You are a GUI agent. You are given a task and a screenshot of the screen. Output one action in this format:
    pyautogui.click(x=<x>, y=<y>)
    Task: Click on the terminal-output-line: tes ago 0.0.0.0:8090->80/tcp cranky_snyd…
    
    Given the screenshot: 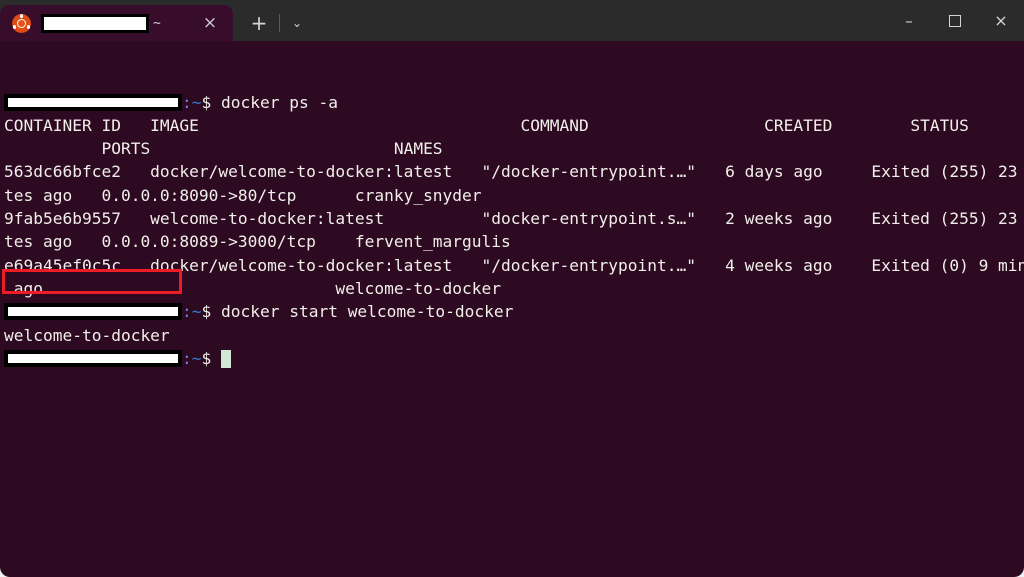 What is the action you would take?
    pyautogui.click(x=514, y=195)
    